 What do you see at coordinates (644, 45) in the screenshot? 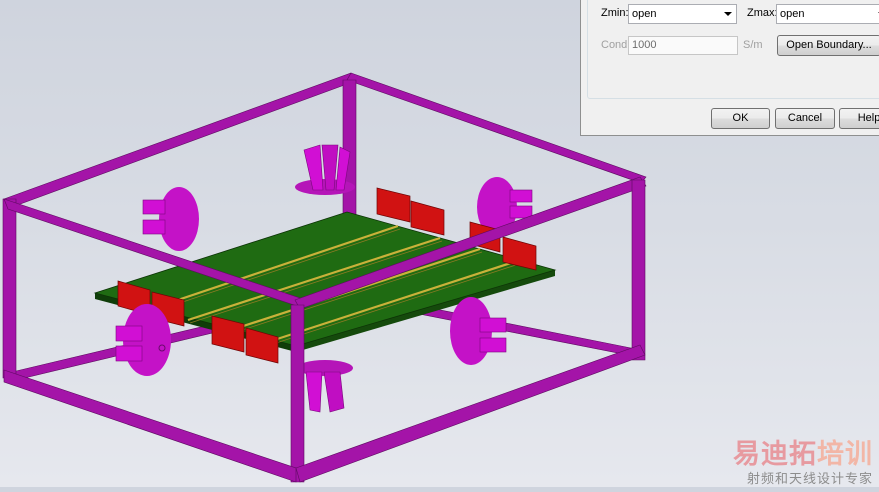
I see `cond-value: 1000` at bounding box center [644, 45].